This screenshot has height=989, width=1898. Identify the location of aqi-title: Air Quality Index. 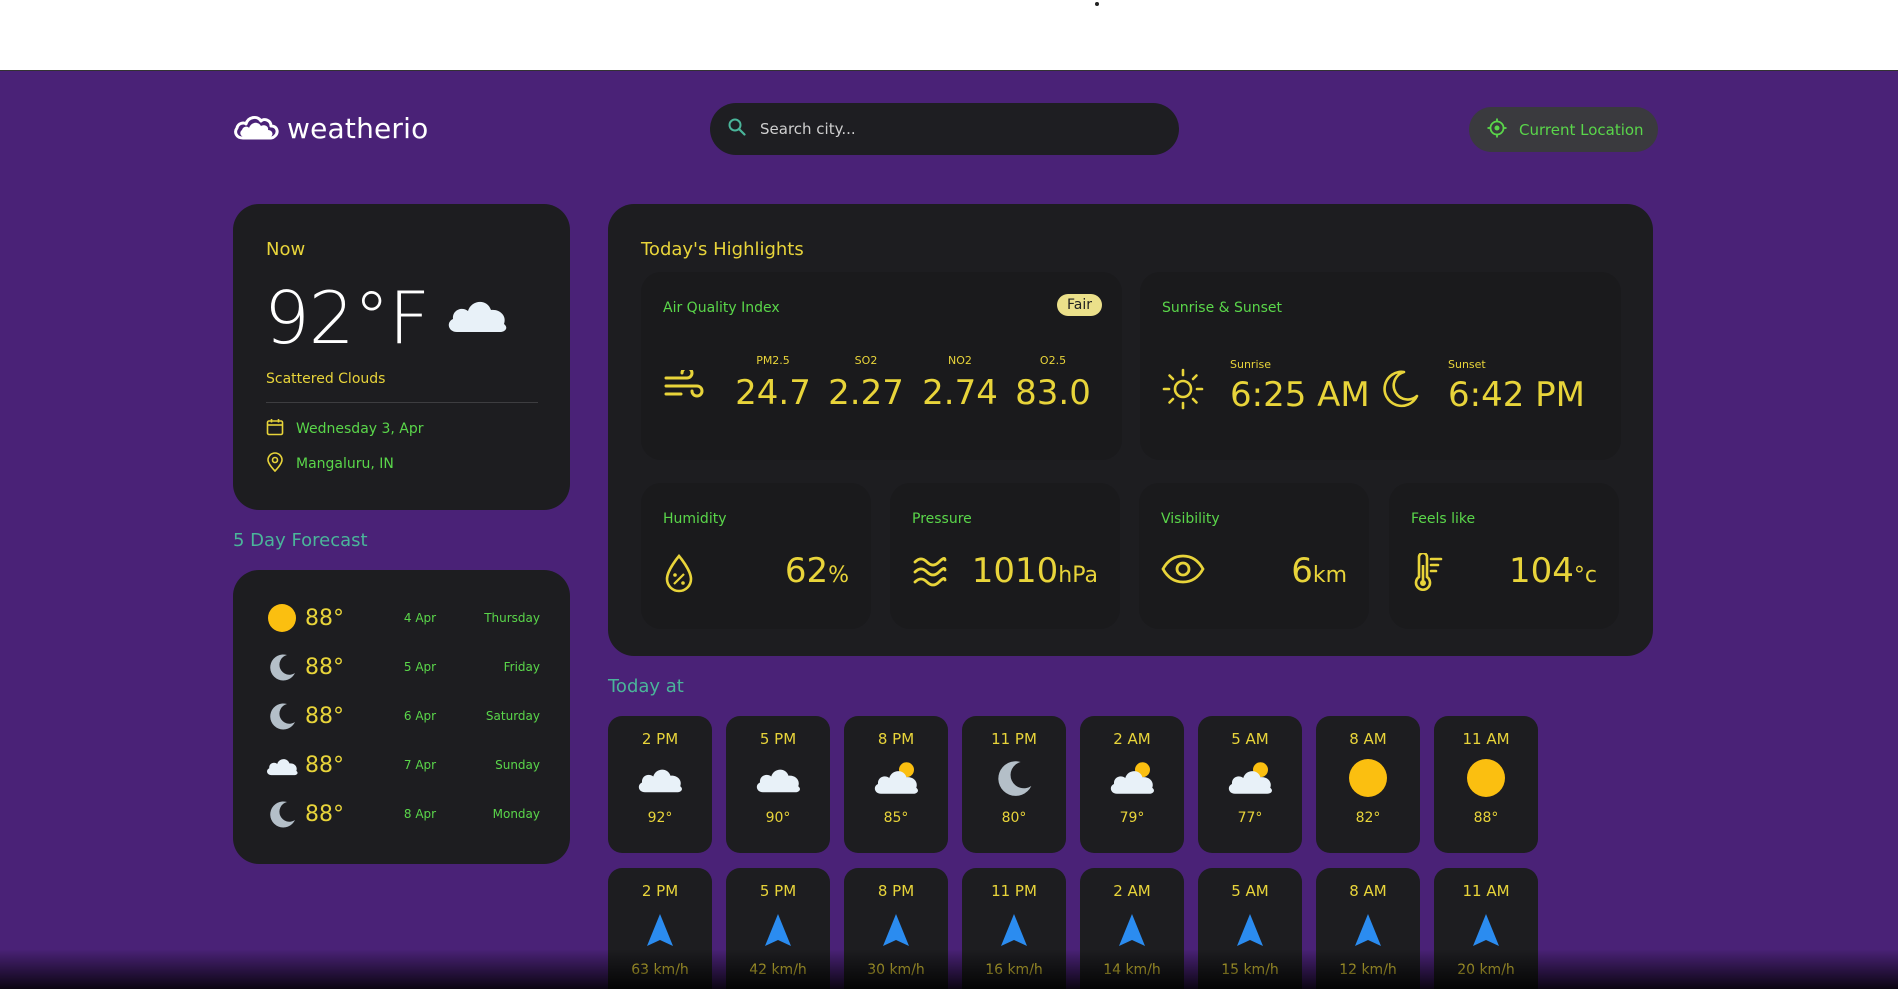
(721, 308).